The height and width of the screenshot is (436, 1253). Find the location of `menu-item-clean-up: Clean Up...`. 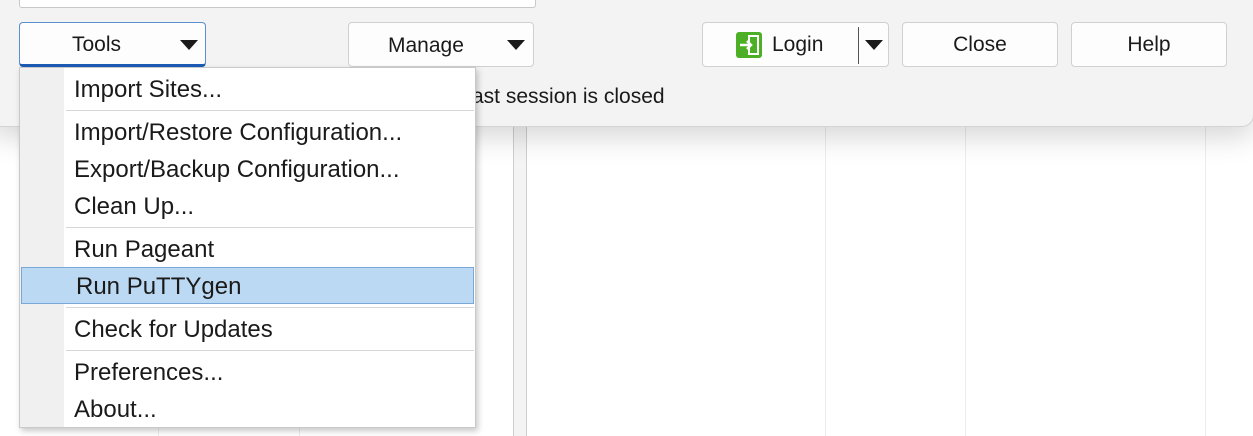

menu-item-clean-up: Clean Up... is located at coordinates (247, 206).